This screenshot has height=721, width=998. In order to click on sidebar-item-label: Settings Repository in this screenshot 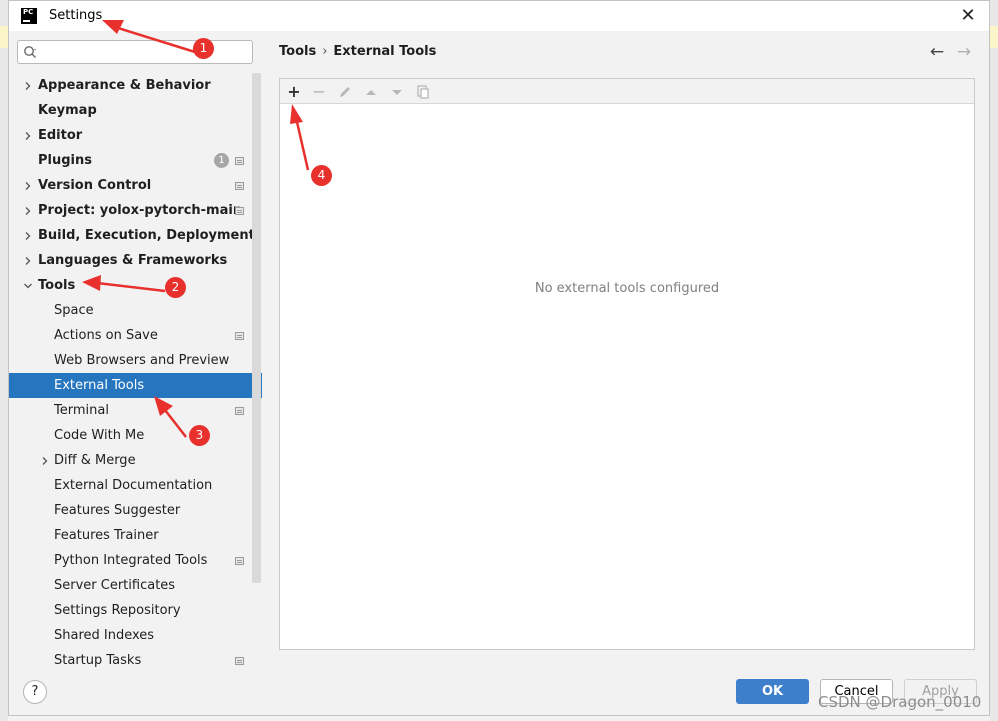, I will do `click(117, 610)`.